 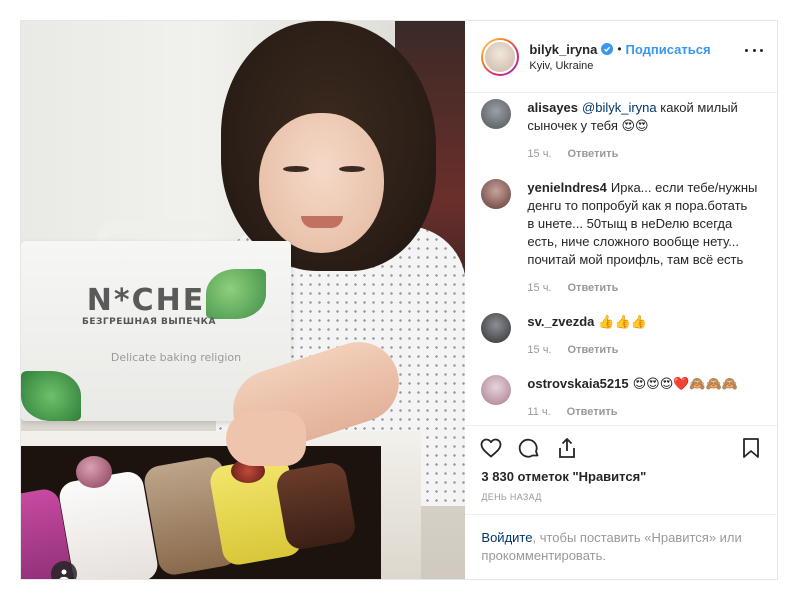 I want to click on author-avatar, so click(x=500, y=56).